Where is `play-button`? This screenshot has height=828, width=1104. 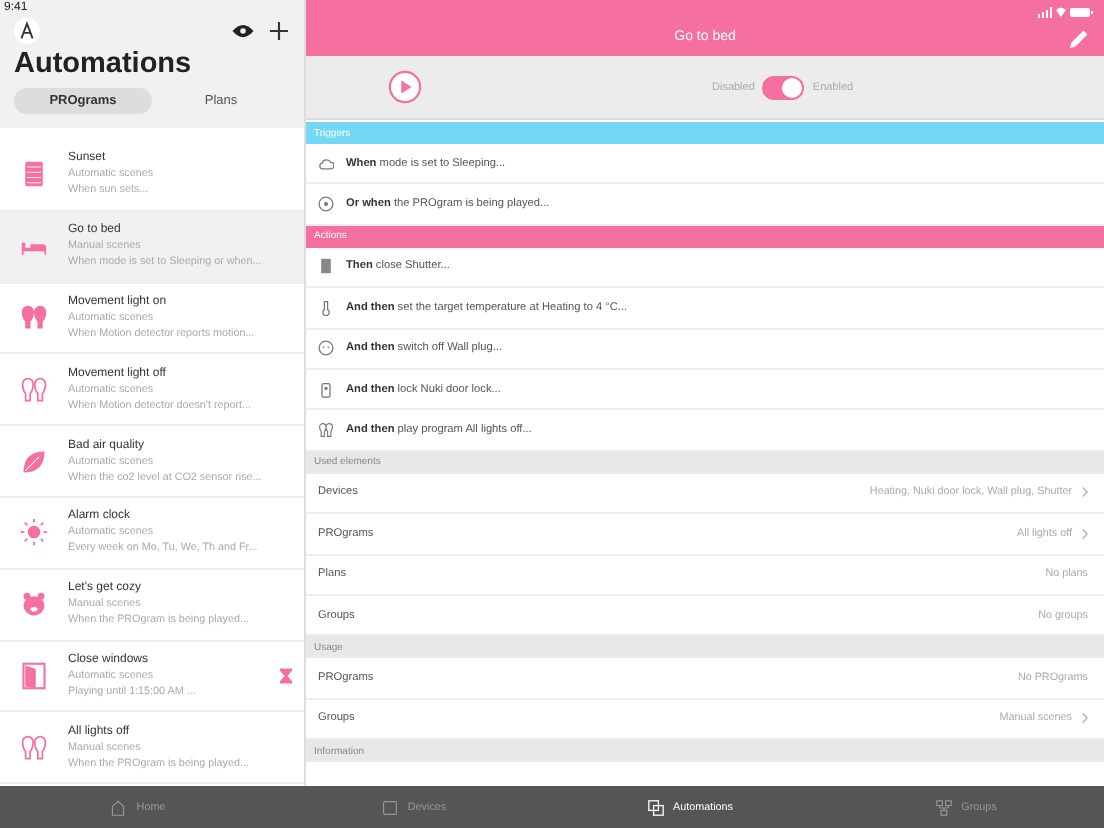
play-button is located at coordinates (405, 87).